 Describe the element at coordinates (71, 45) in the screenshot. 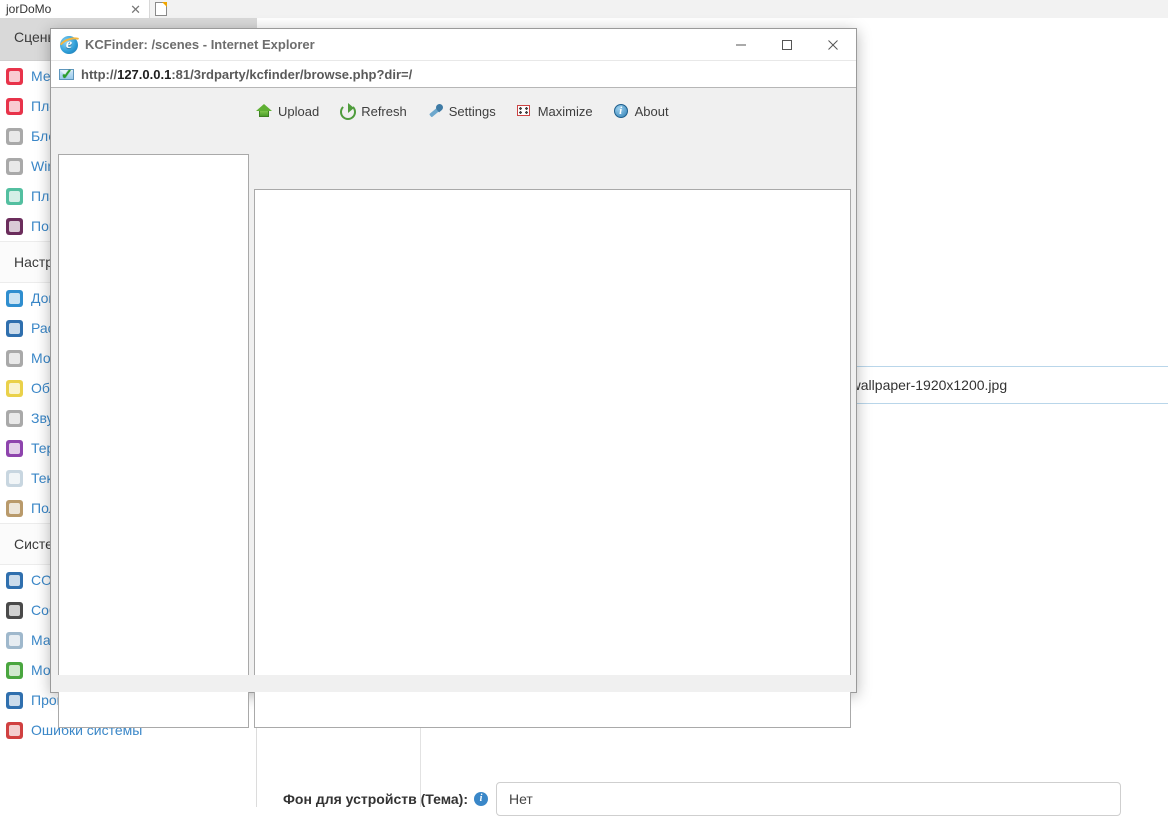

I see `internet-explorer-icon: e` at that location.